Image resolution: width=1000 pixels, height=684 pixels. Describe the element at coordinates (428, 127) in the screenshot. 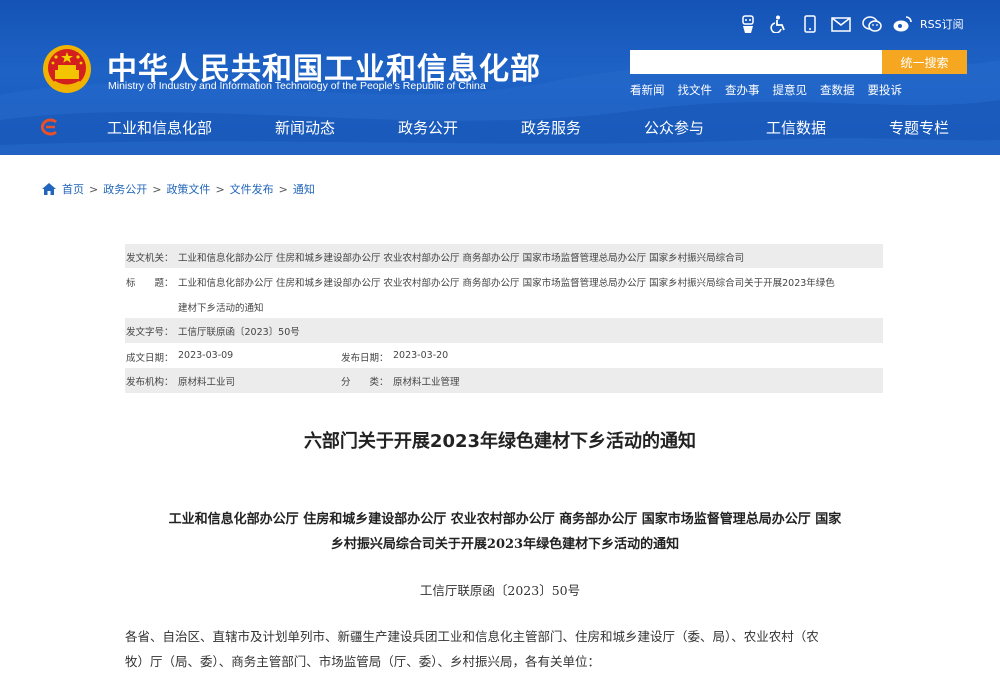

I see `nav-item-public-affairs: 政务公开` at that location.